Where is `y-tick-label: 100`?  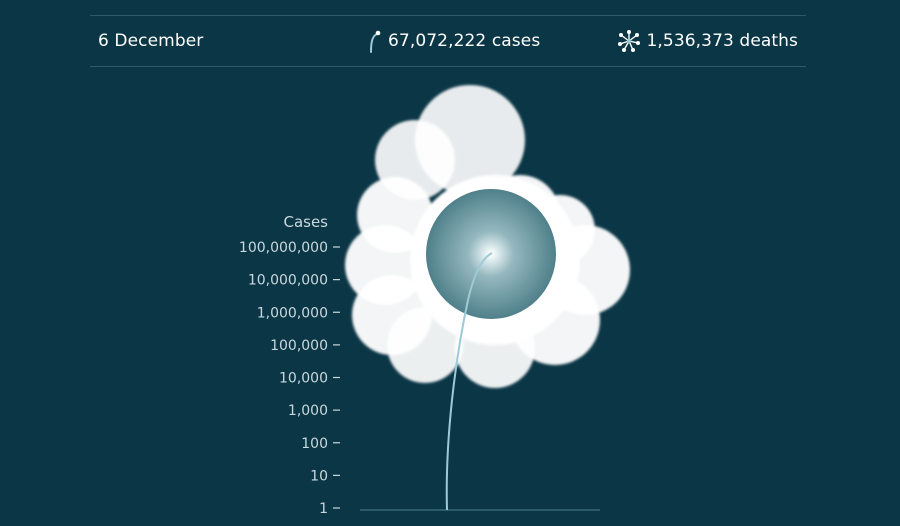
y-tick-label: 100 is located at coordinates (314, 444).